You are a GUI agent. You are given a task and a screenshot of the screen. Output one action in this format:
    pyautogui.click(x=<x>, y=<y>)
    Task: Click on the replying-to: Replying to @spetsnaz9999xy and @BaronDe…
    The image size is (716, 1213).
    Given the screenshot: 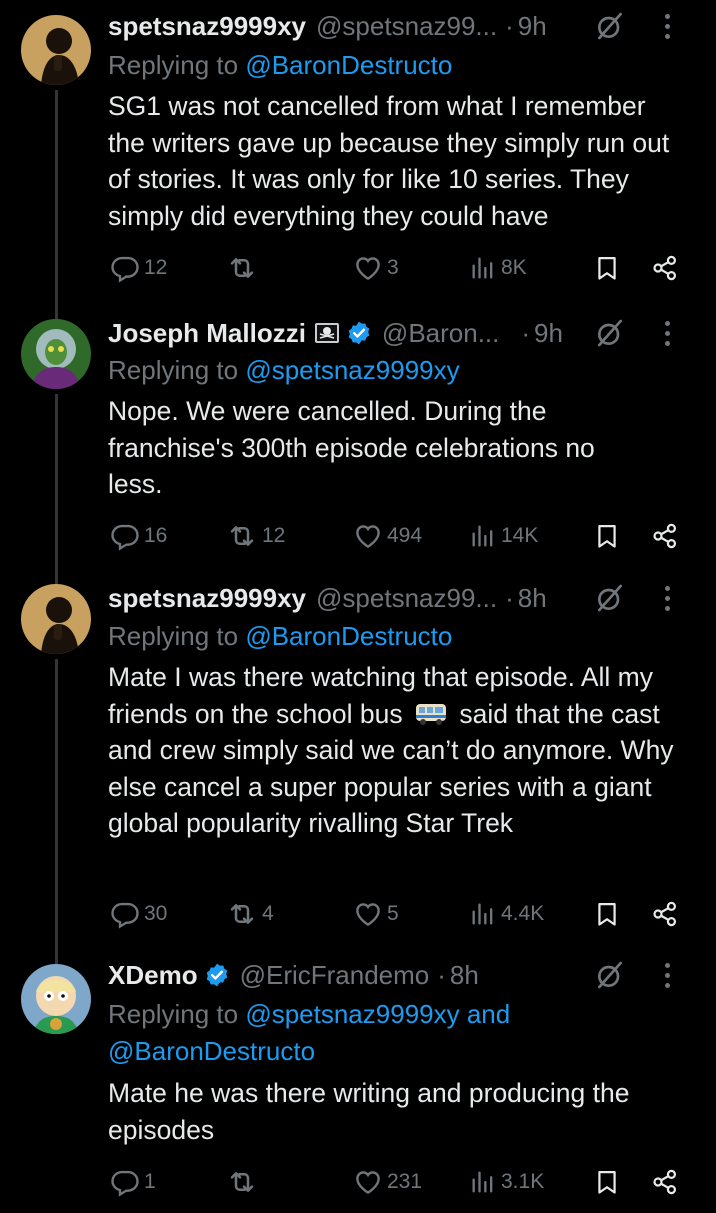 What is the action you would take?
    pyautogui.click(x=337, y=1033)
    